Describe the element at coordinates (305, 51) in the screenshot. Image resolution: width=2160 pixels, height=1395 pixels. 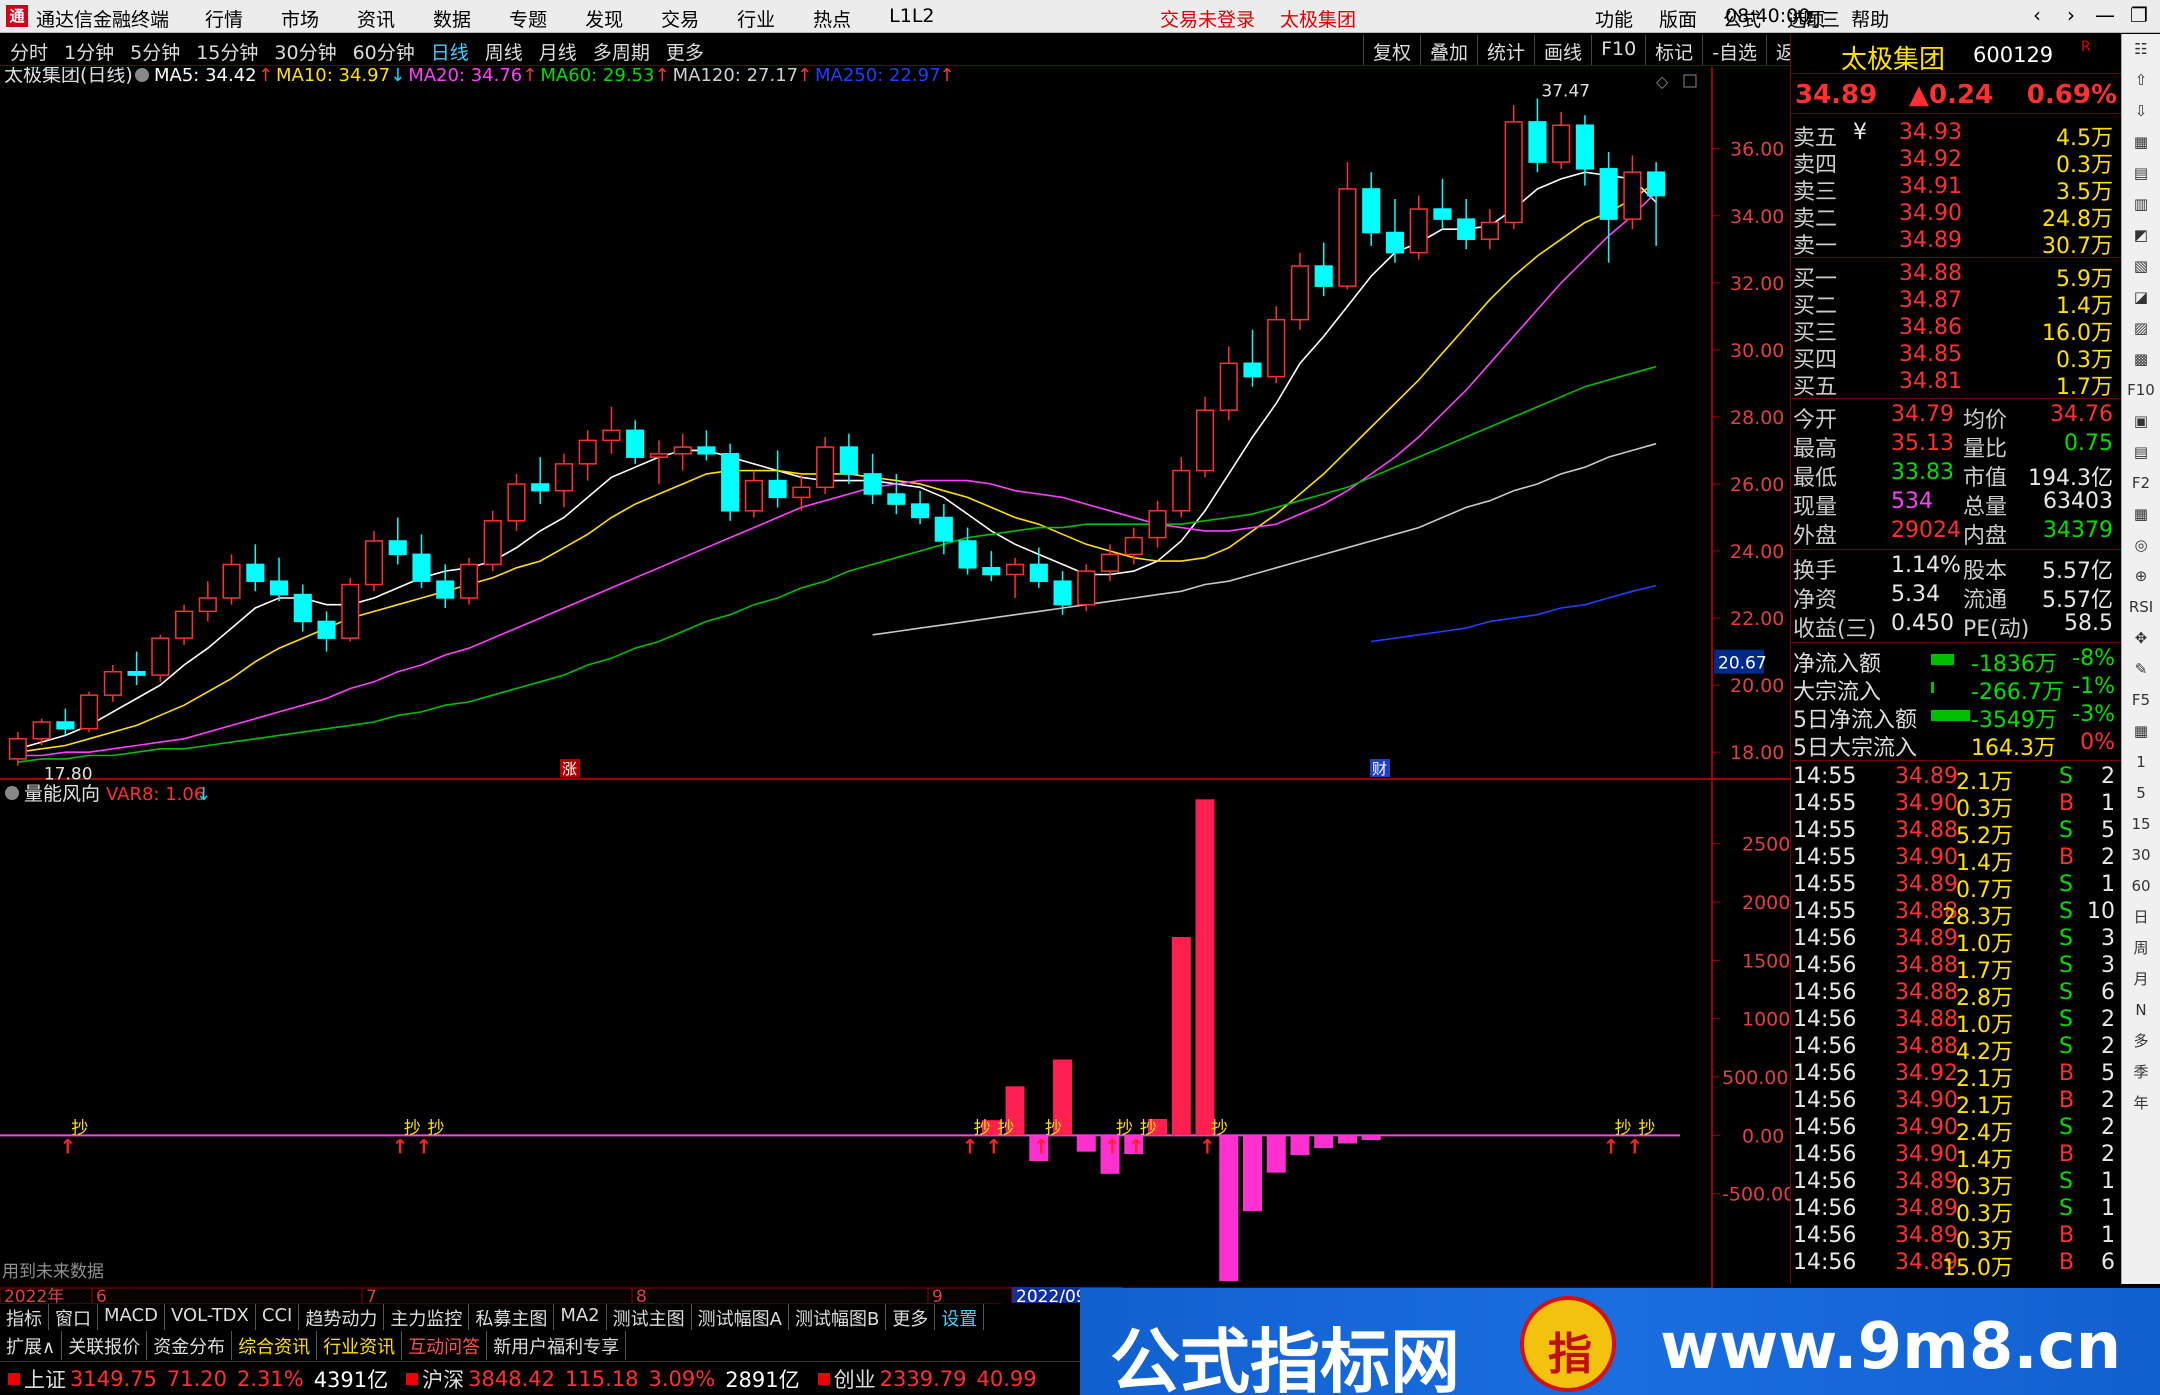
I see `period-tab-4: 30分钟` at that location.